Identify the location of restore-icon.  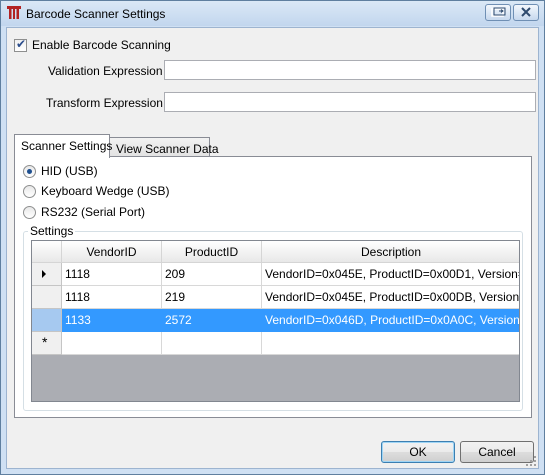
(498, 12).